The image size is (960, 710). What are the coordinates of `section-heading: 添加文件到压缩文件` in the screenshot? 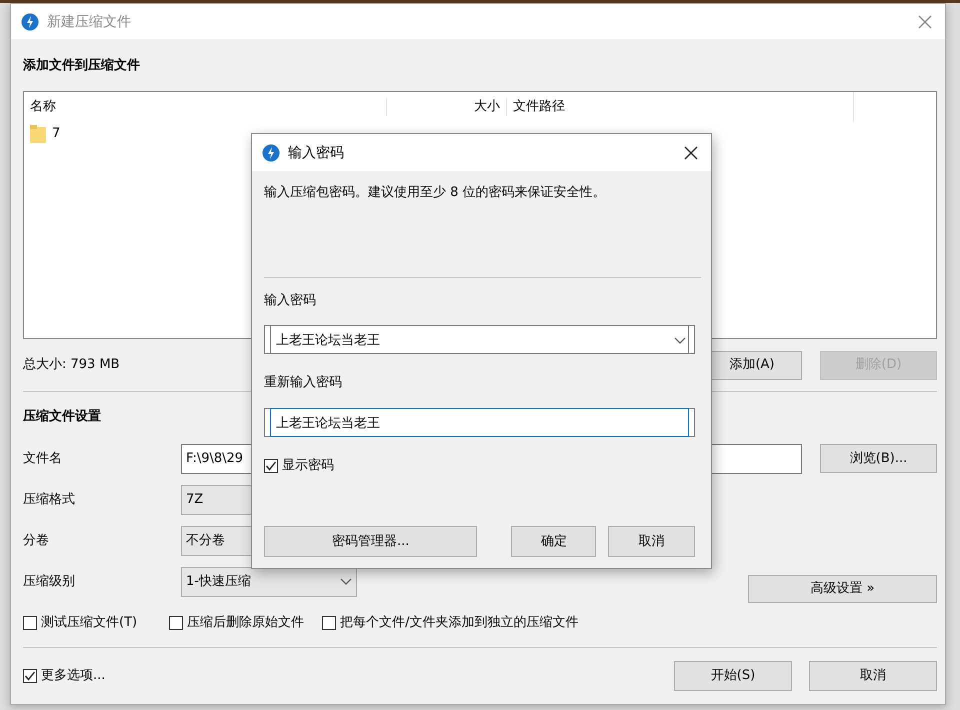 It's located at (81, 66).